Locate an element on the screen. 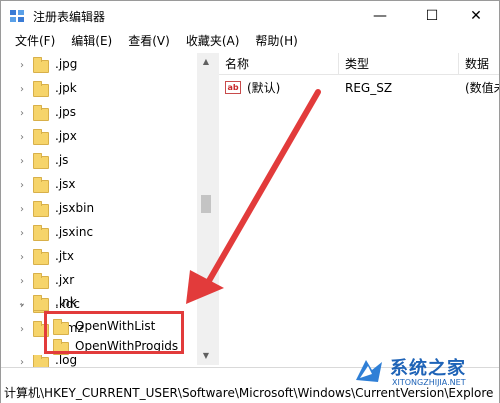  window-title: 注册表编辑器 is located at coordinates (69, 17).